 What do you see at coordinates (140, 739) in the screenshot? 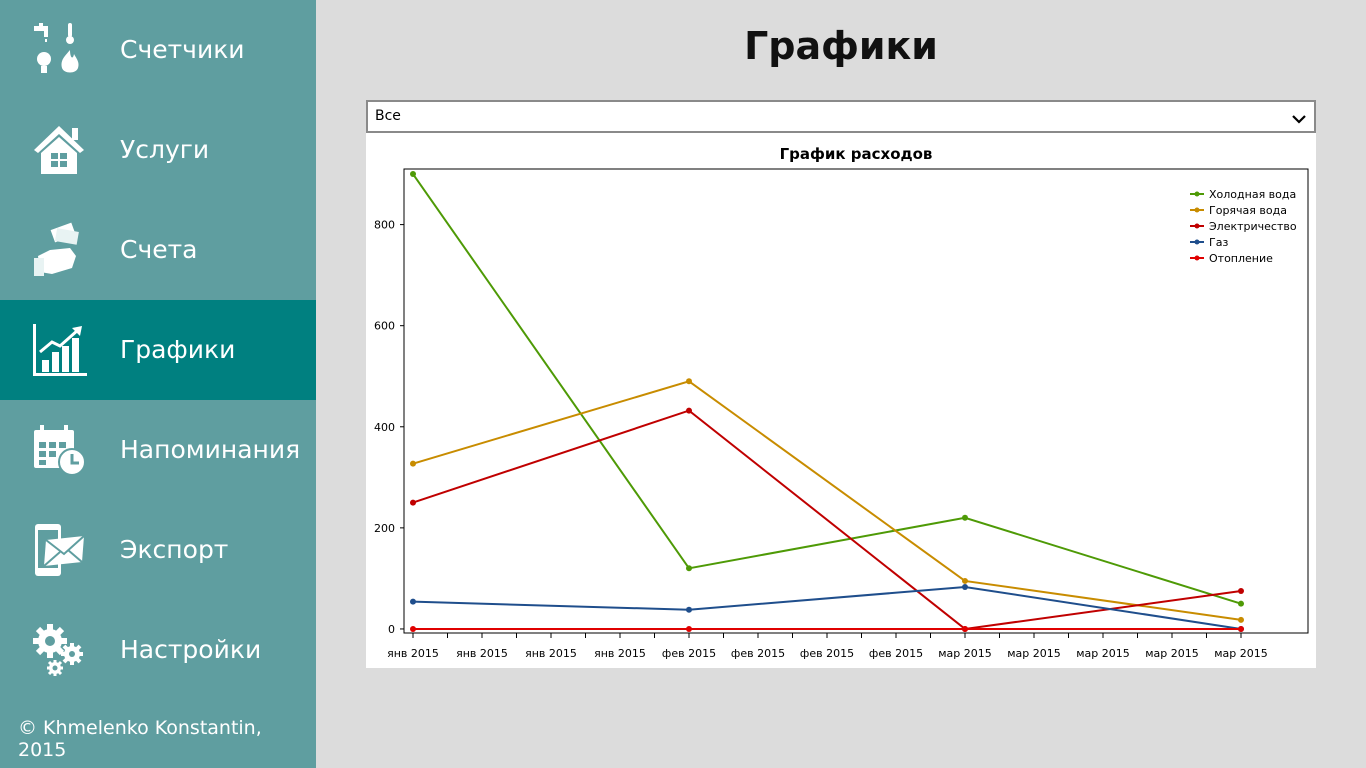
I see `copyright: © Khmelenko Konstantin, 2015` at bounding box center [140, 739].